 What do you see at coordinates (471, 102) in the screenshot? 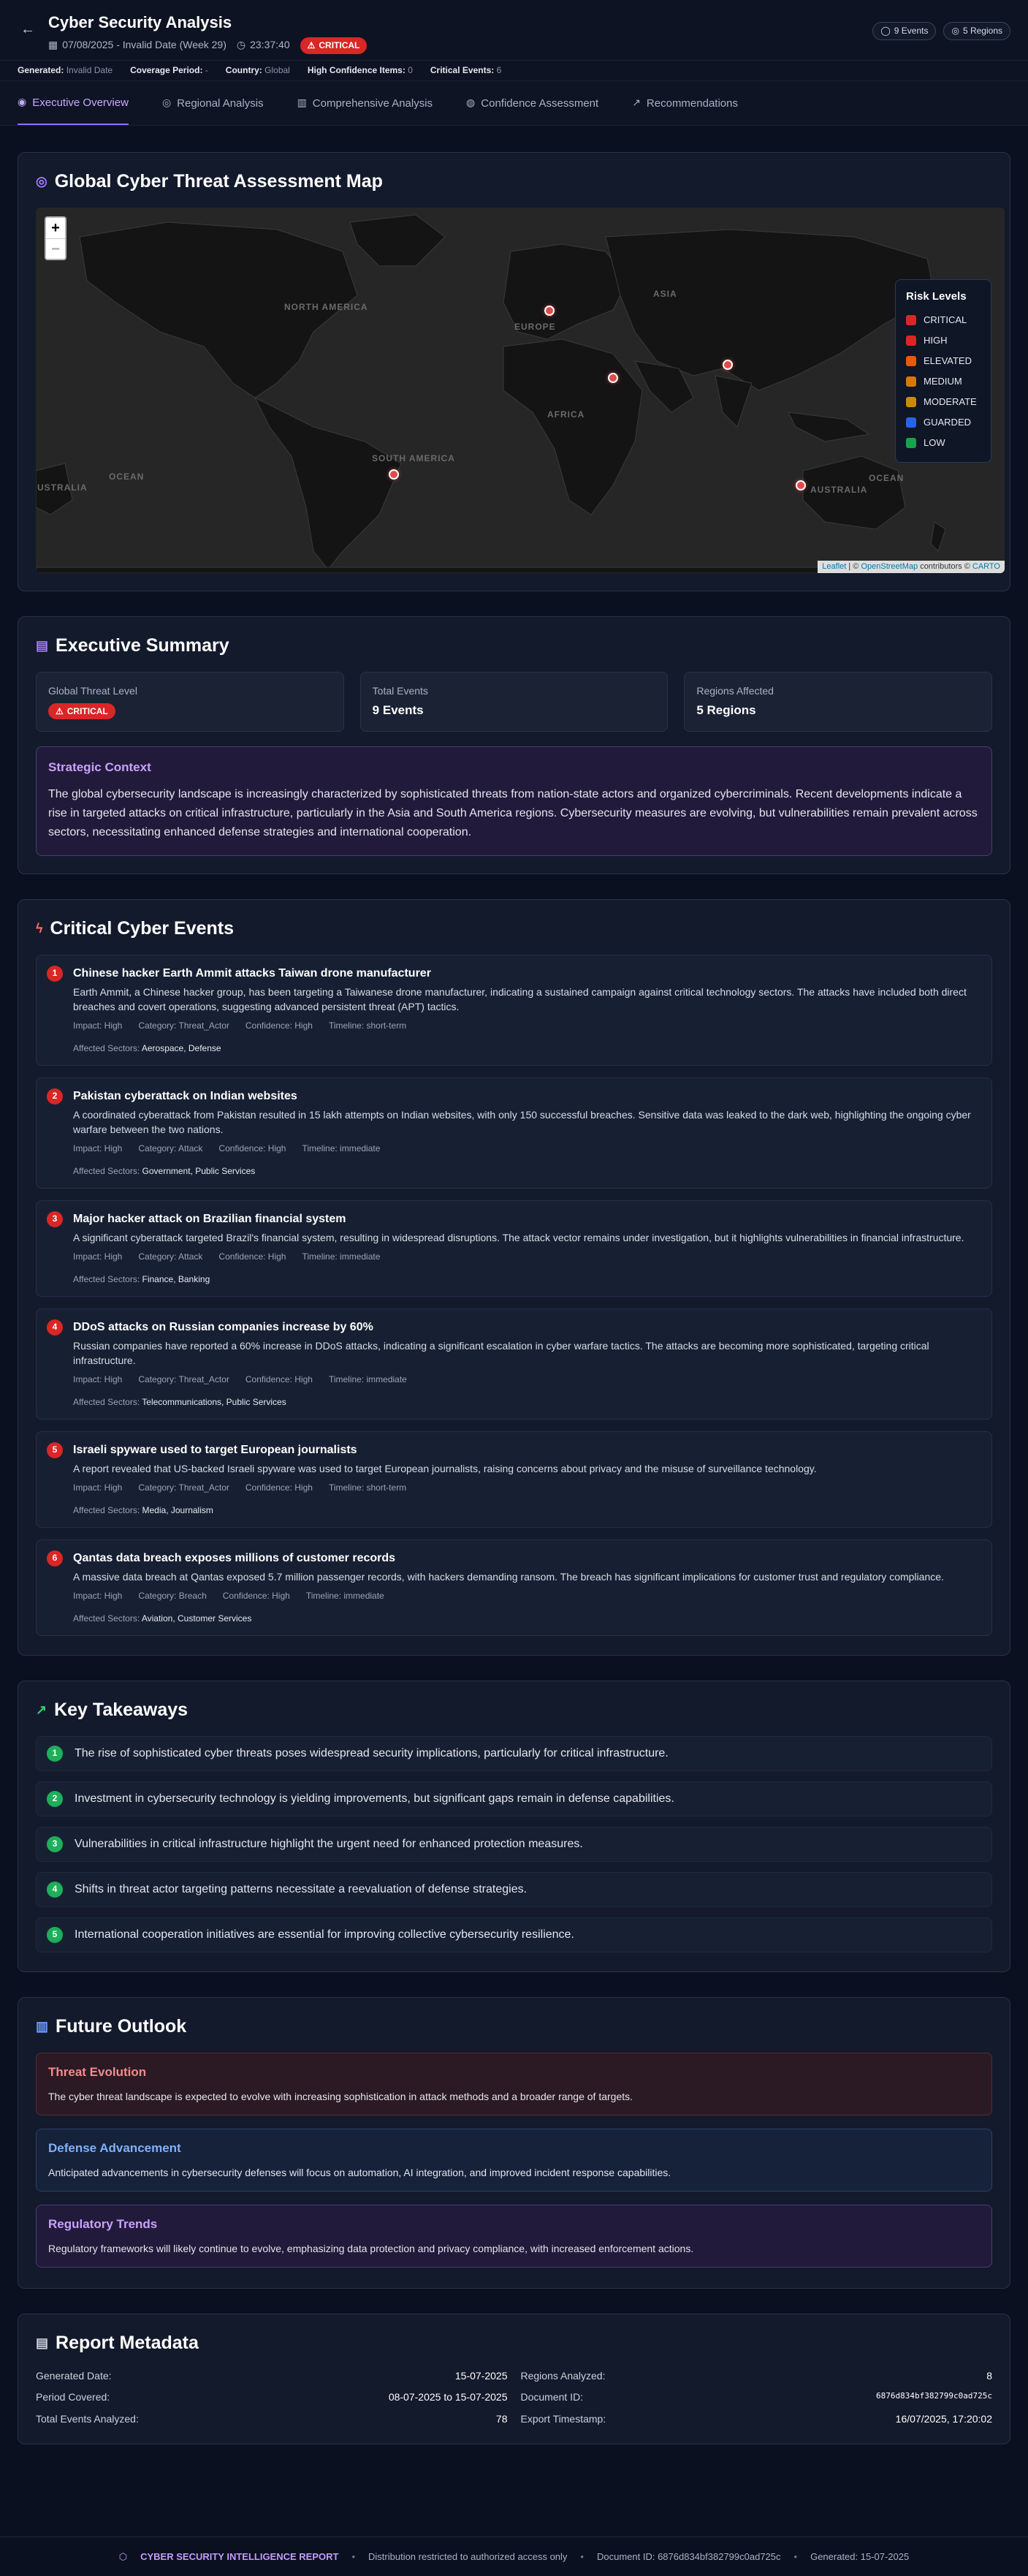
I see `target-icon: ◍` at bounding box center [471, 102].